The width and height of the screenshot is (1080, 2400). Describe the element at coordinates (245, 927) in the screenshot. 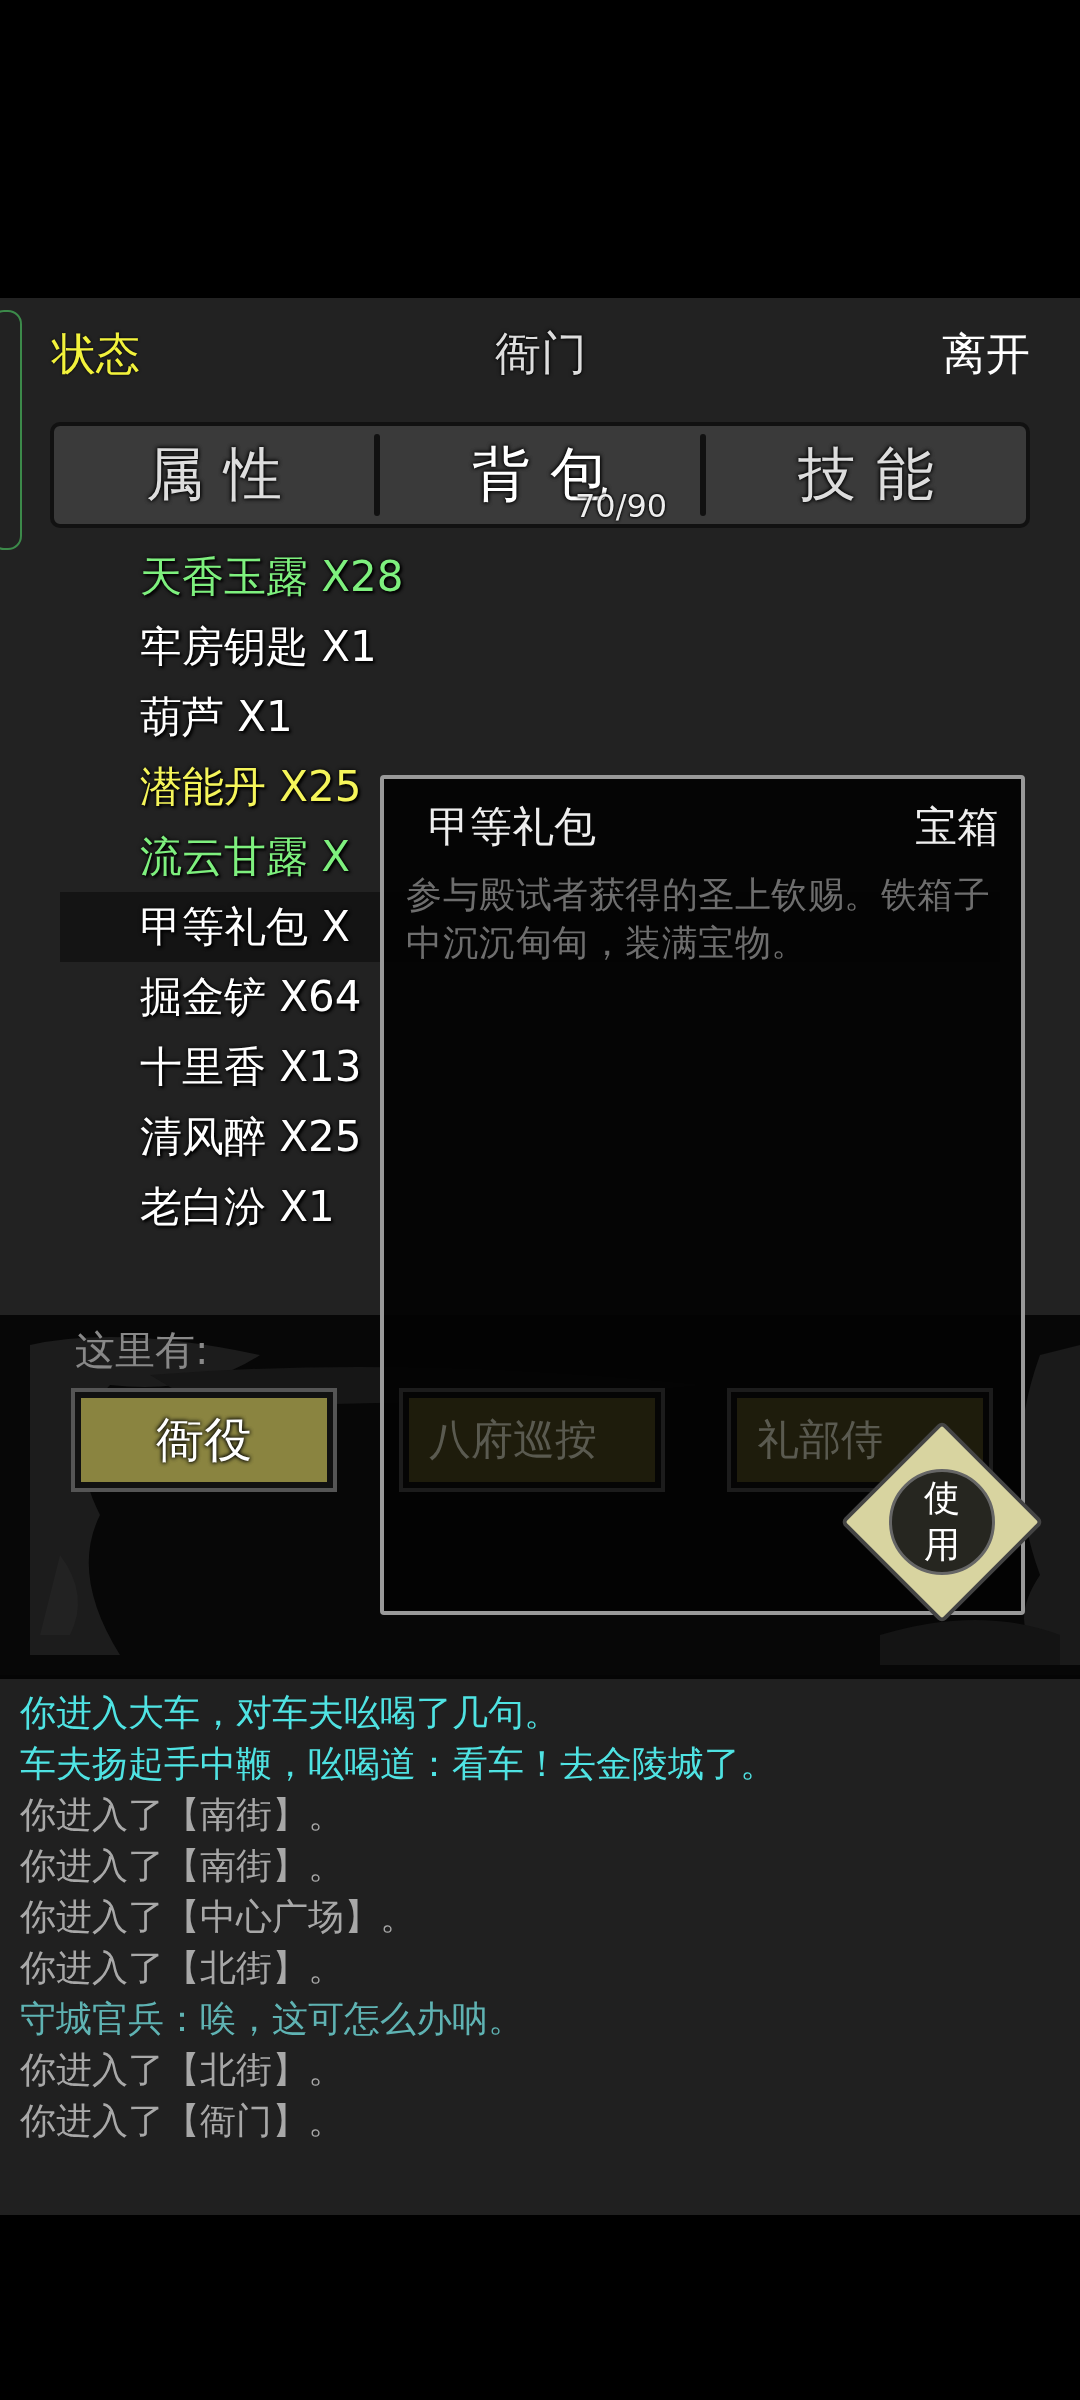

I see `item-label: 甲等礼包 X` at that location.